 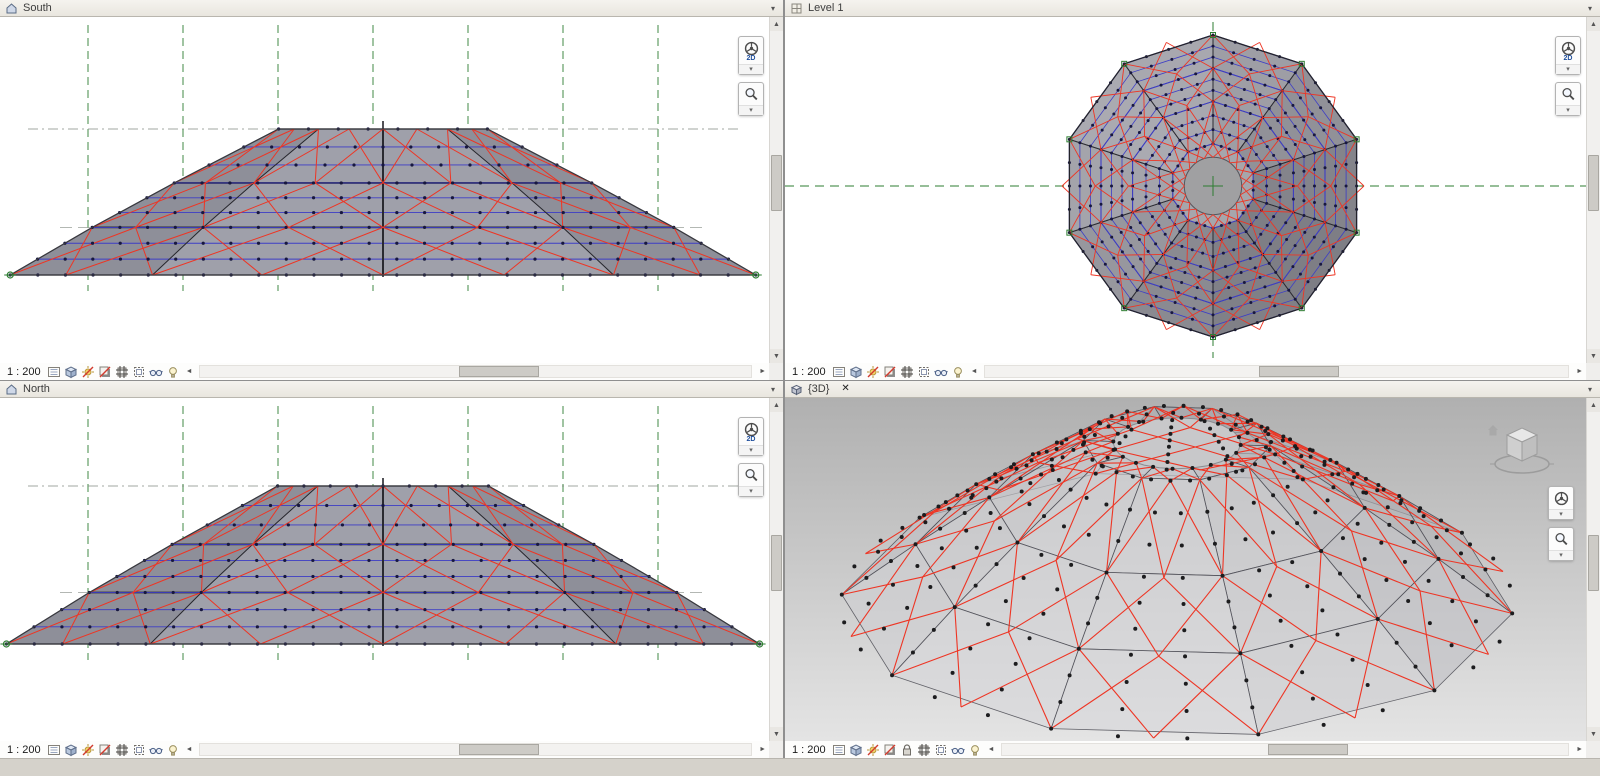 I want to click on view-cube, so click(x=1520, y=450).